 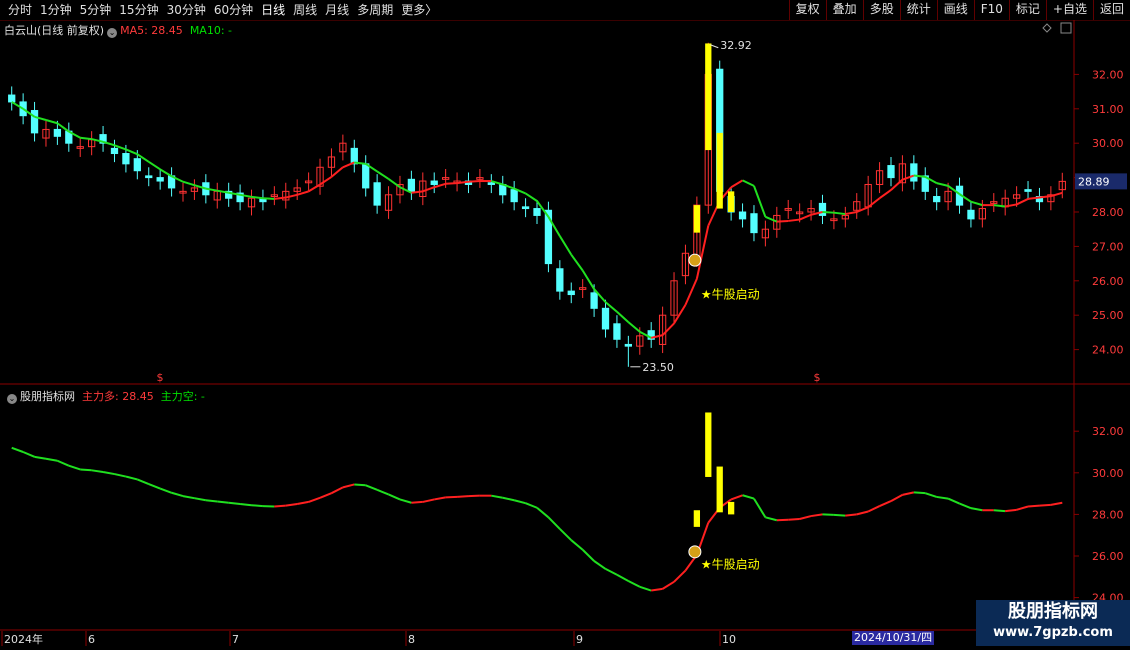 What do you see at coordinates (1108, 212) in the screenshot?
I see `y-tick-label: 28.00` at bounding box center [1108, 212].